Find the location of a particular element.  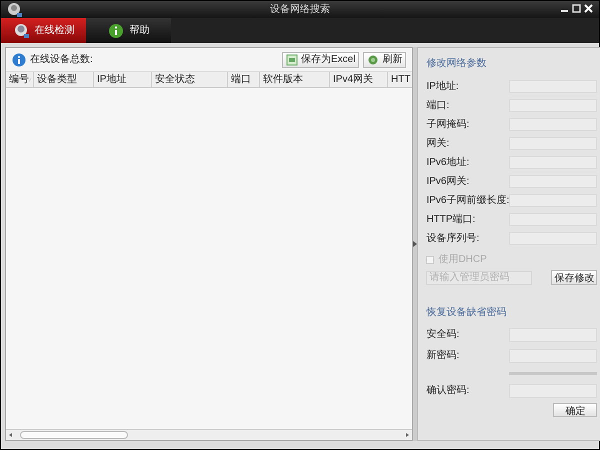

field-label: IPv6地址: is located at coordinates (448, 163).